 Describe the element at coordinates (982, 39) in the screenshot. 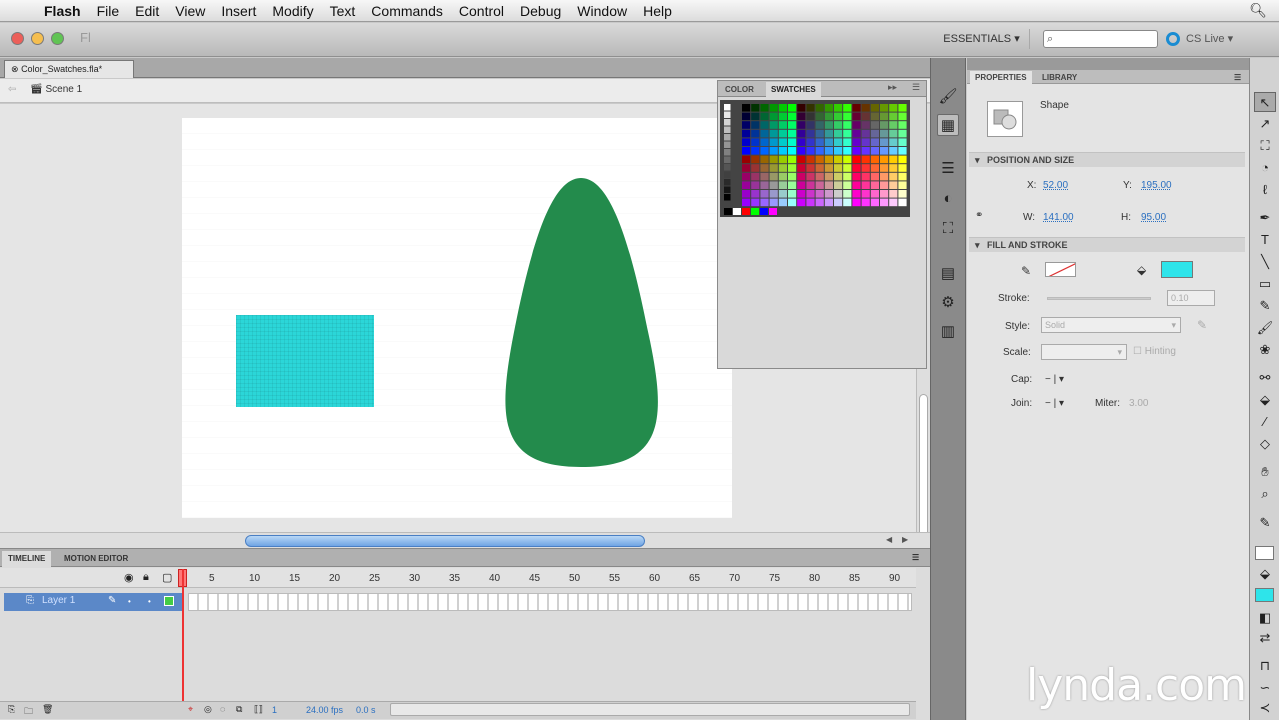

I see `workspace-switcher: ESSENTIALS ▾` at that location.